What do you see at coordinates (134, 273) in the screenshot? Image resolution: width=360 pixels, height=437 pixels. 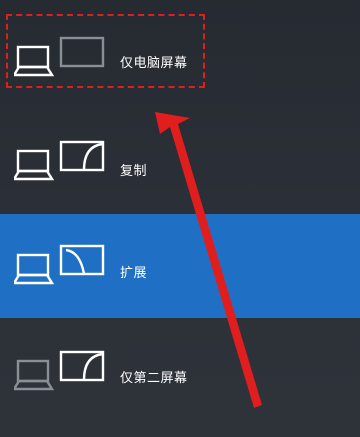 I see `option-label: 扩展` at bounding box center [134, 273].